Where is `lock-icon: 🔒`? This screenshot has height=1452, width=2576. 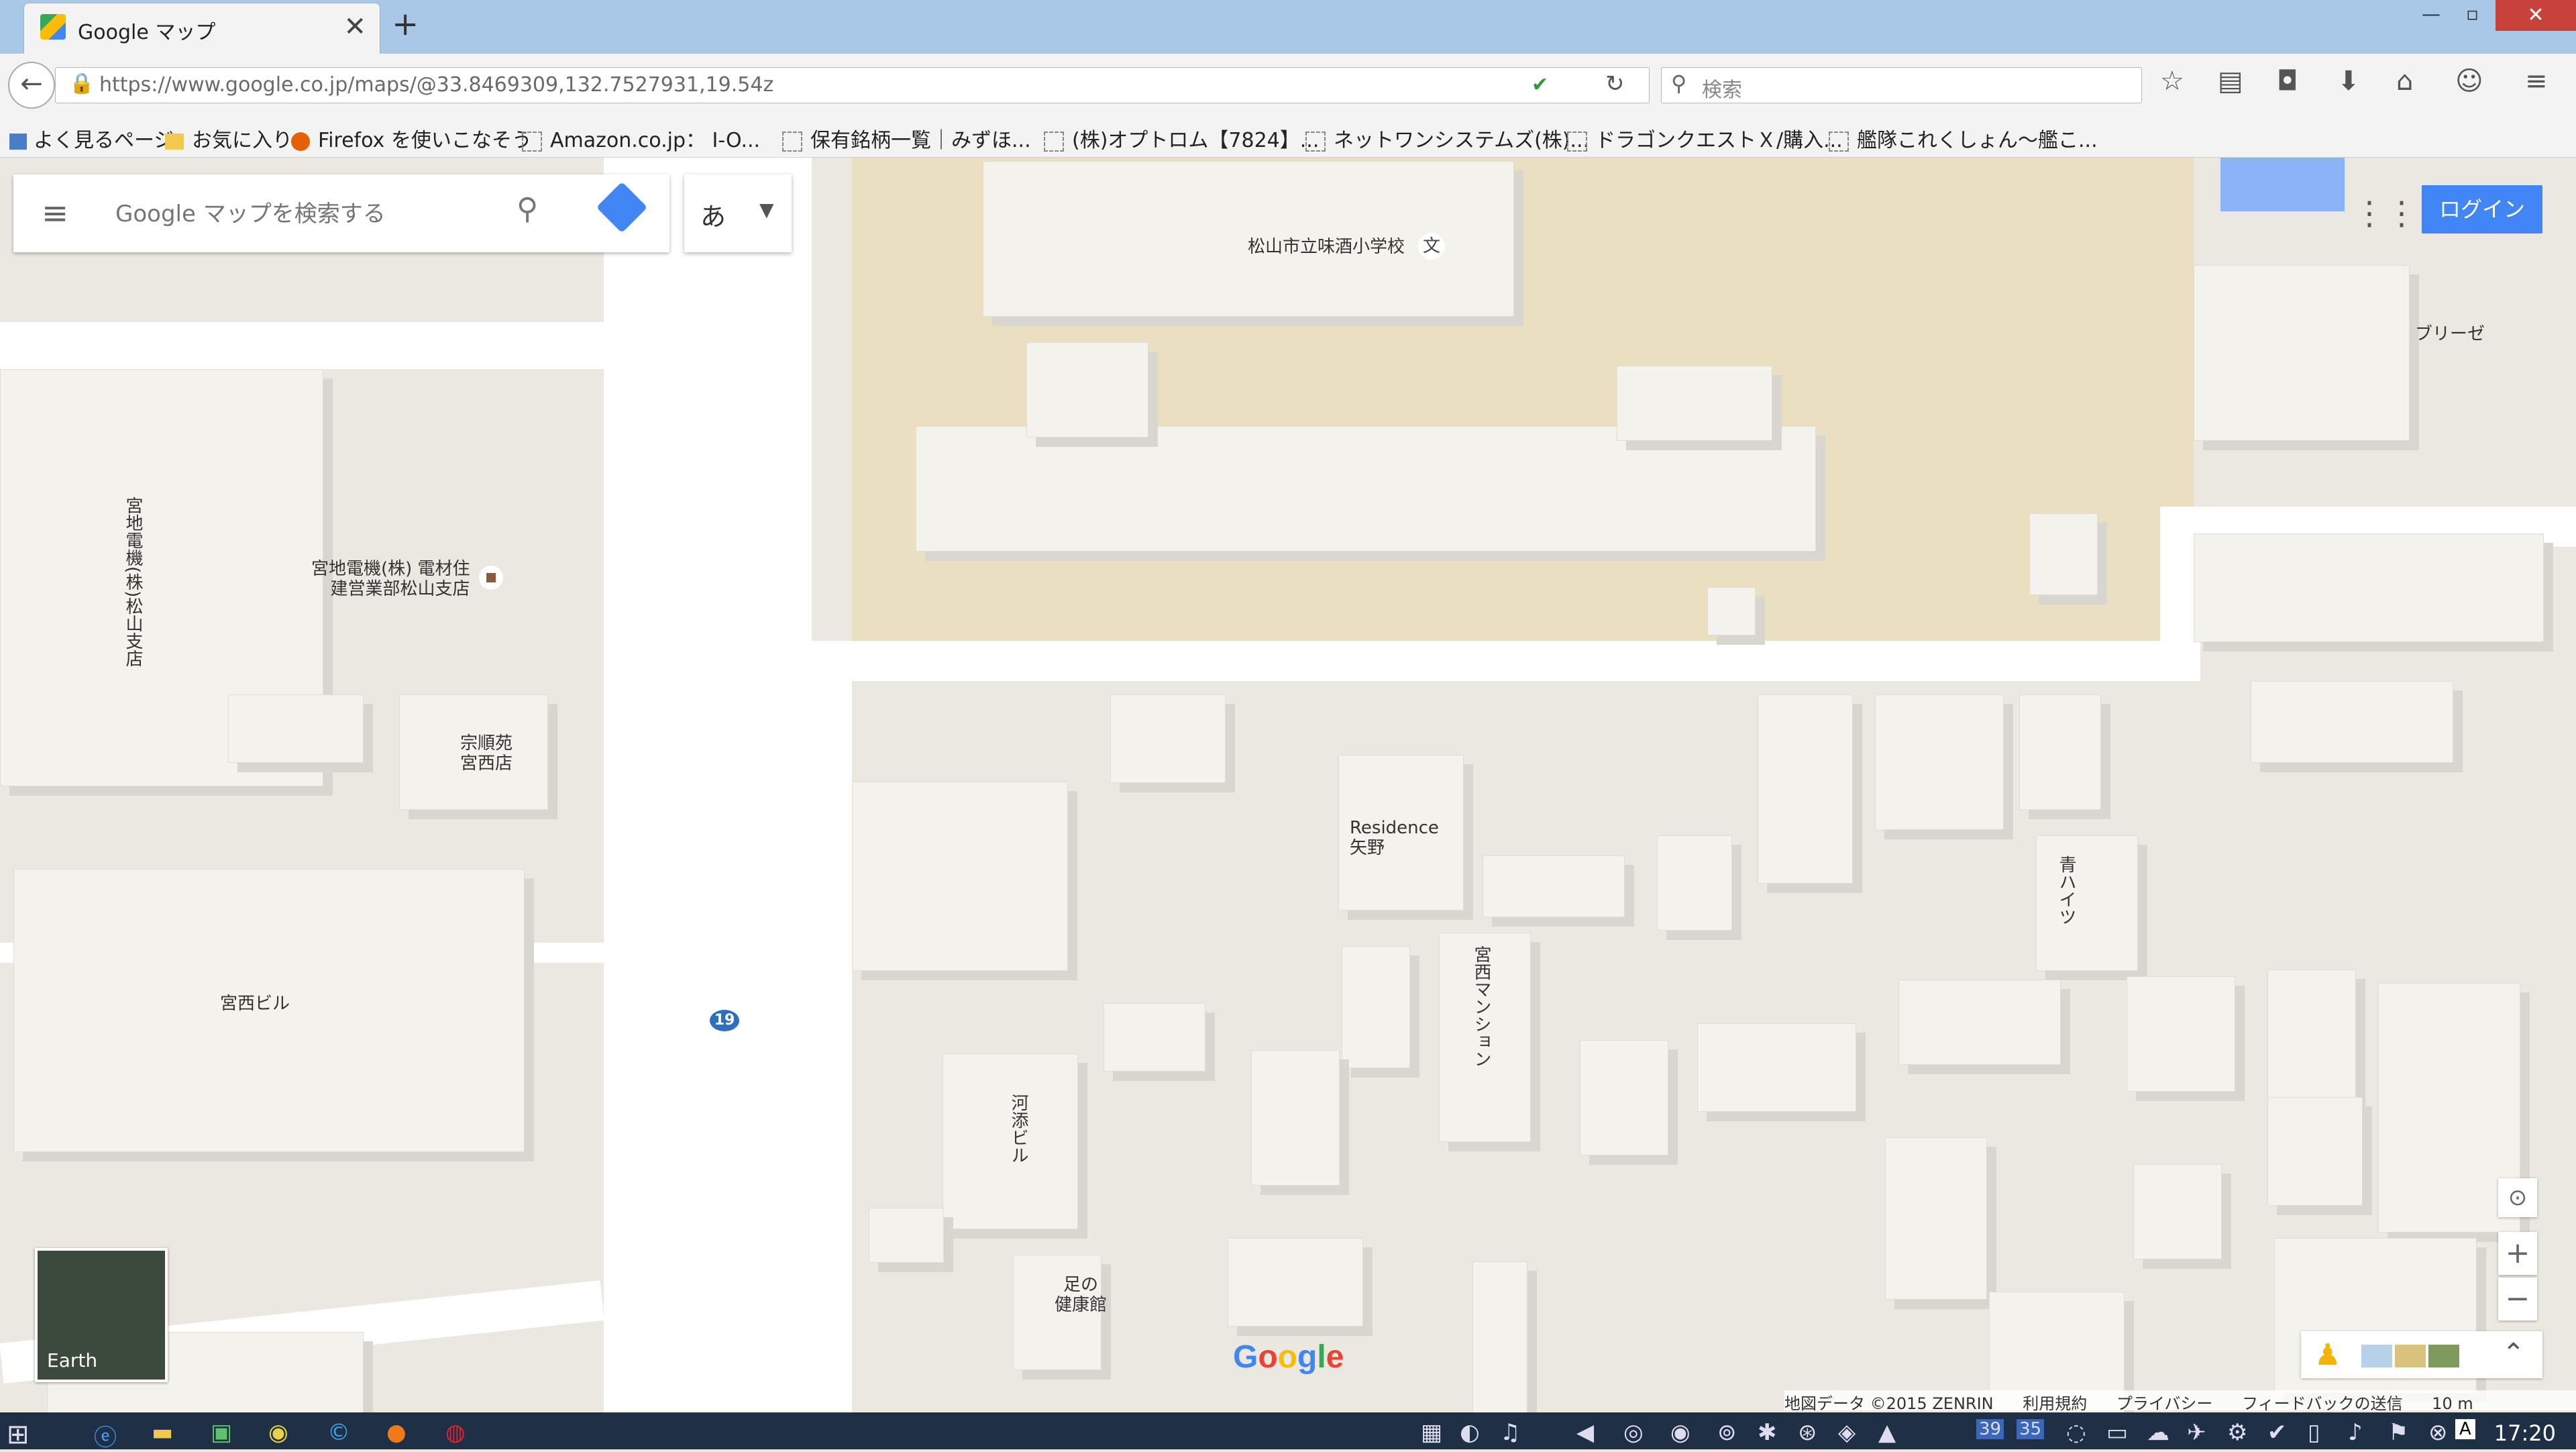 lock-icon: 🔒 is located at coordinates (82, 84).